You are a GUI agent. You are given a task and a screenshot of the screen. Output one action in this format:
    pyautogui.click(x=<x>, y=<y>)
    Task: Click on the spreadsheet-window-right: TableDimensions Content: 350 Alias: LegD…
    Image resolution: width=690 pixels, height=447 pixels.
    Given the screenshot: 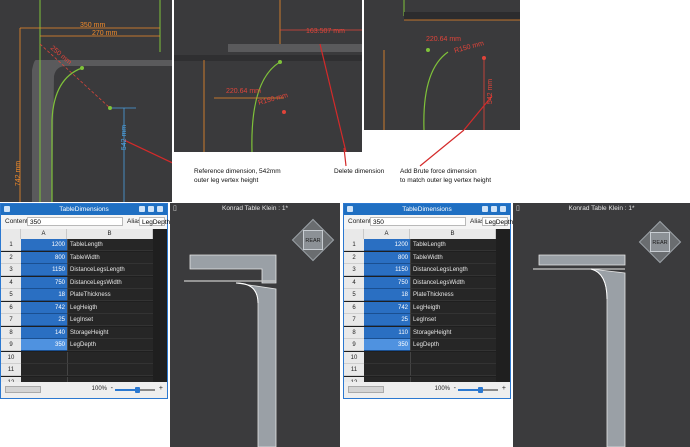 What is the action you would take?
    pyautogui.click(x=428, y=301)
    